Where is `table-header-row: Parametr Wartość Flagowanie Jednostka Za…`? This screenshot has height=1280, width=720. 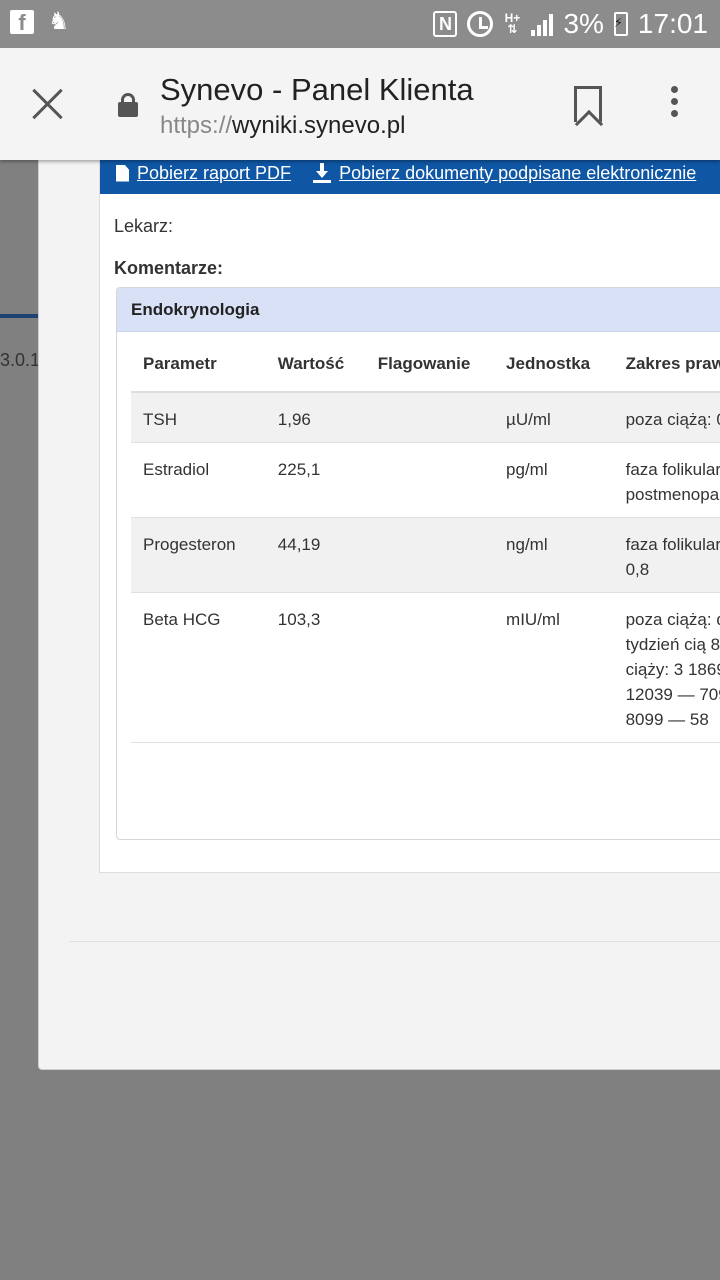
table-header-row: Parametr Wartość Flagowanie Jednostka Za… is located at coordinates (425, 370).